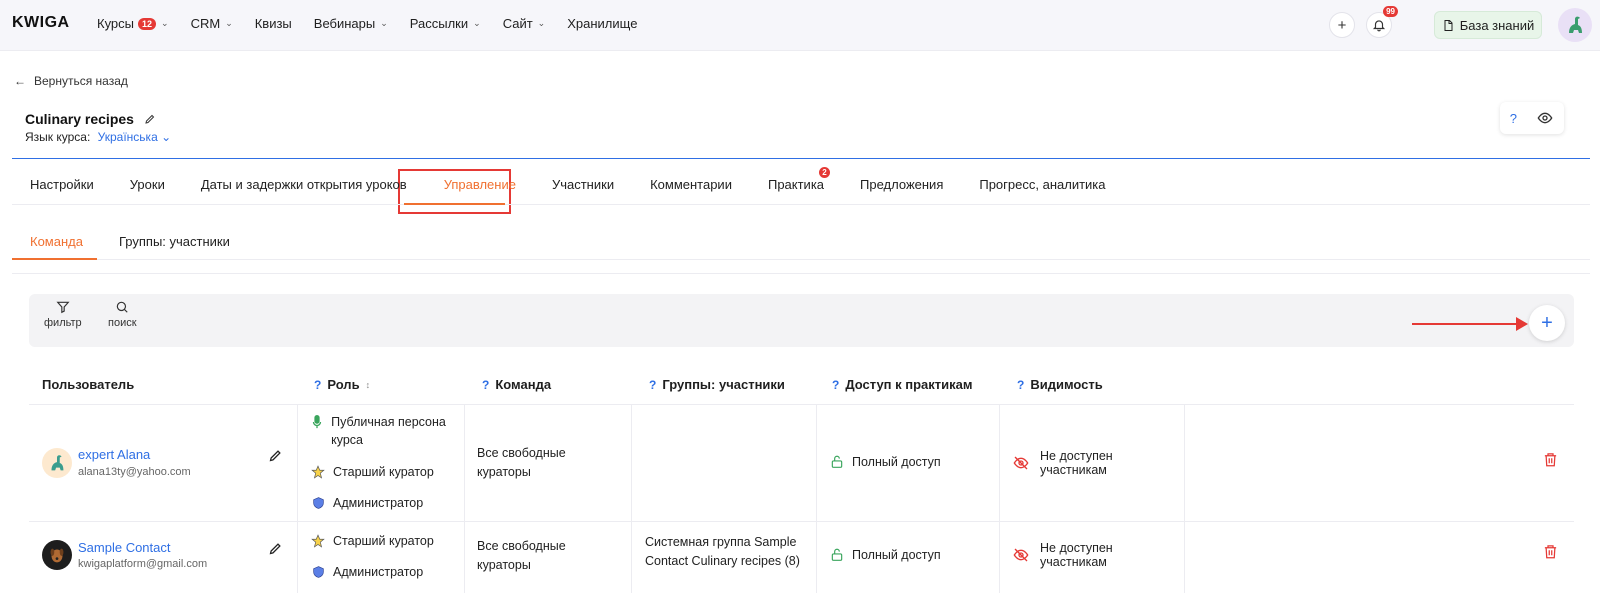 The height and width of the screenshot is (593, 1600). Describe the element at coordinates (516, 384) in the screenshot. I see `column-header-team: ? Команда` at that location.